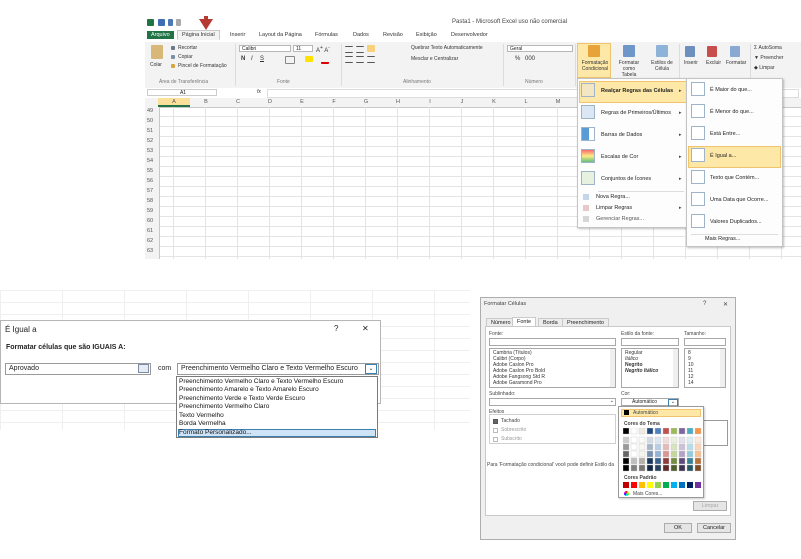 This screenshot has height=559, width=801. What do you see at coordinates (334, 102) in the screenshot?
I see `column-header: F` at bounding box center [334, 102].